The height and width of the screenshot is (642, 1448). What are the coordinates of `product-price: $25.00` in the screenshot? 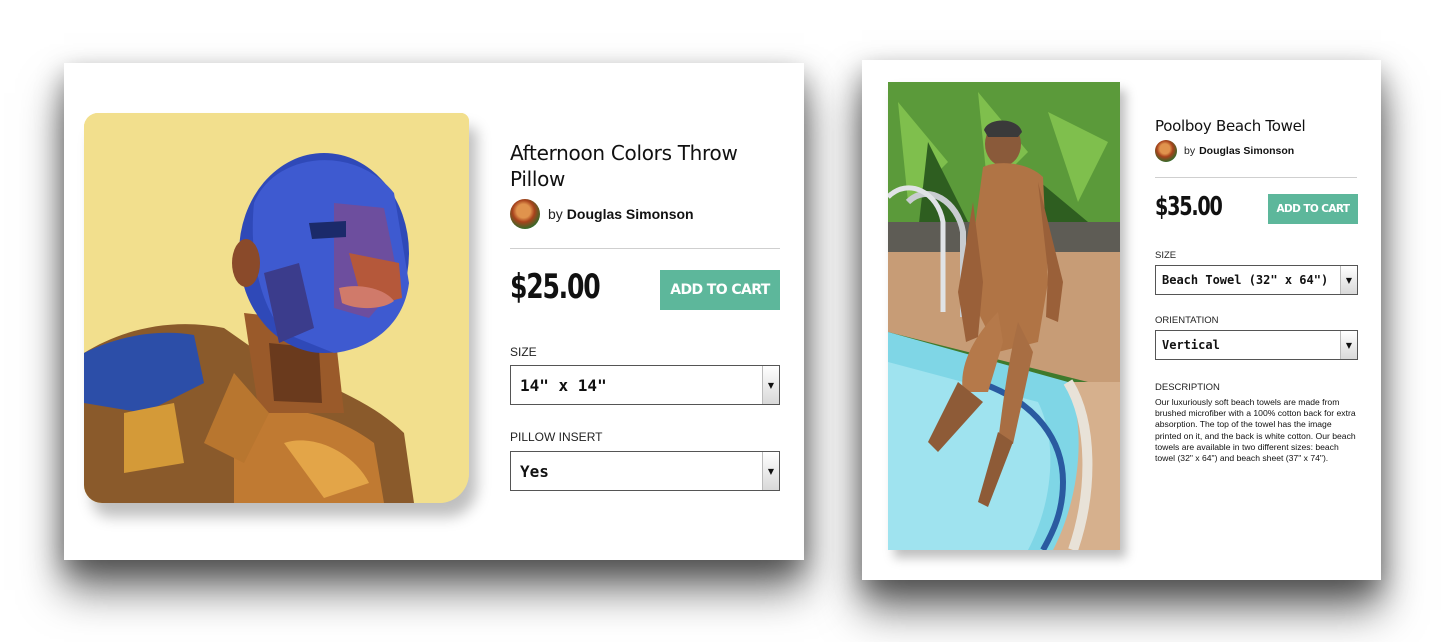 It's located at (555, 287).